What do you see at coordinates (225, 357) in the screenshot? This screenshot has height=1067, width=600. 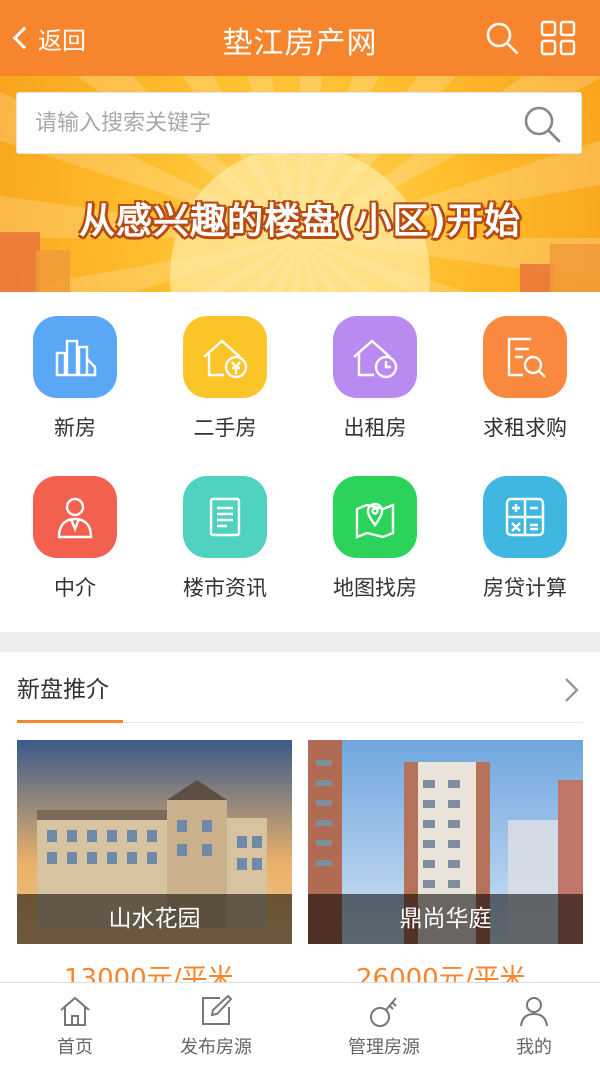 I see `house-yen-icon` at bounding box center [225, 357].